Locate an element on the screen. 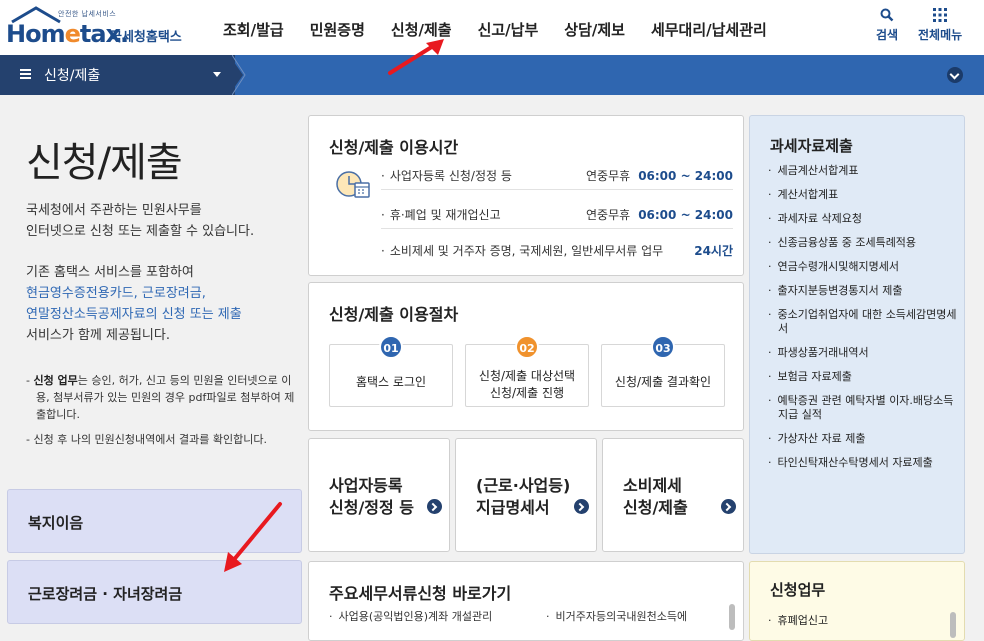 This screenshot has width=984, height=641. step-label: 신청/제출 결과확인 is located at coordinates (663, 382).